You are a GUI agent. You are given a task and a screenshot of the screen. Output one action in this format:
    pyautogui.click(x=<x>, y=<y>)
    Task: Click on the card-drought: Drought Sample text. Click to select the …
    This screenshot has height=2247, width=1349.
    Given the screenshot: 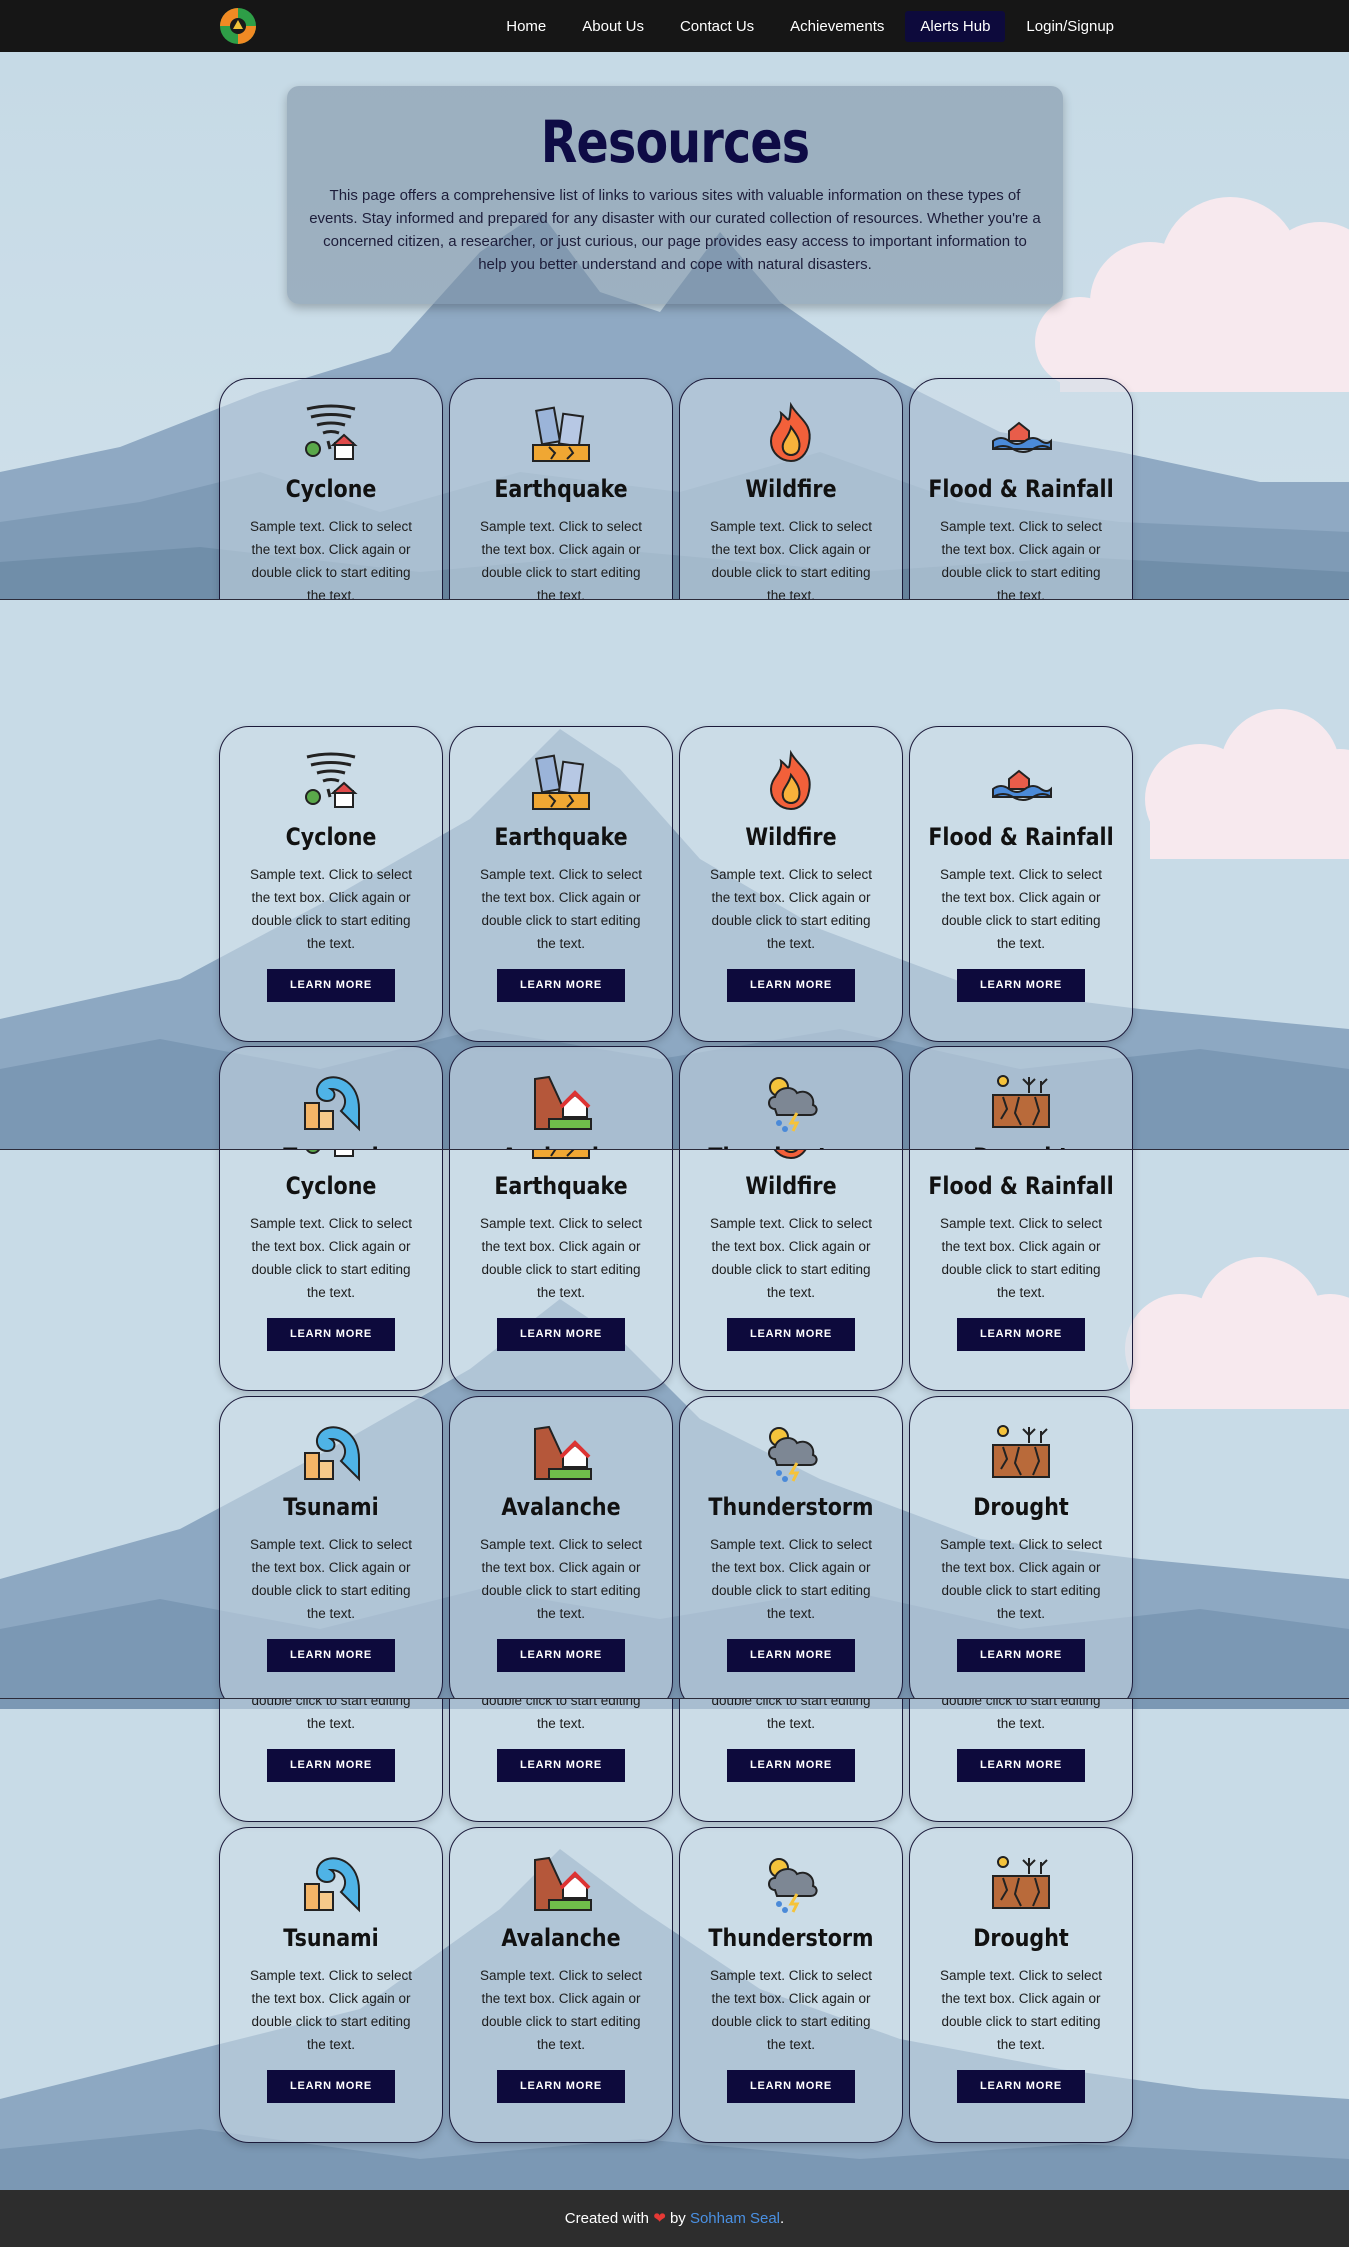 What is the action you would take?
    pyautogui.click(x=1021, y=1985)
    